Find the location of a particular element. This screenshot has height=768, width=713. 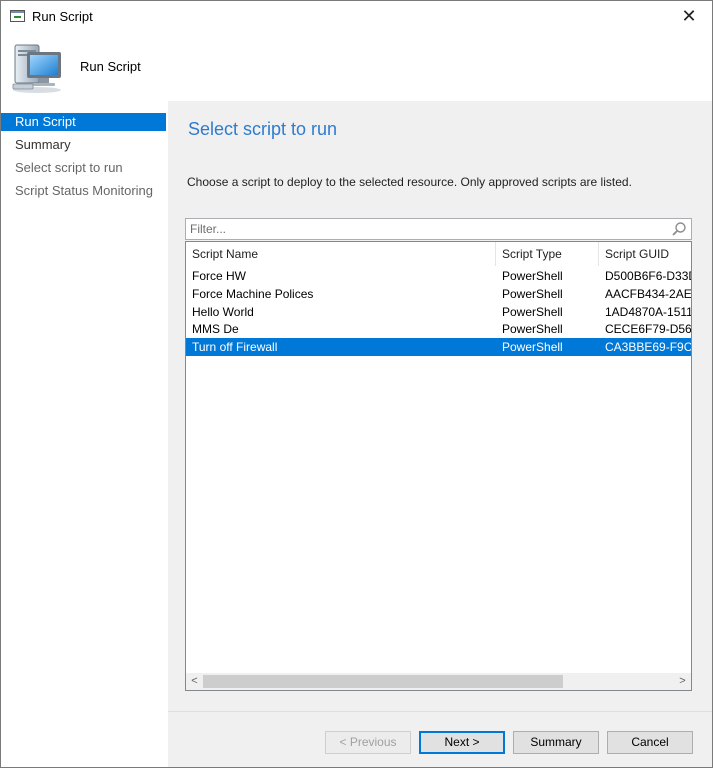

cell-script-guid: CA3BBE69-F9C1- is located at coordinates (648, 347).